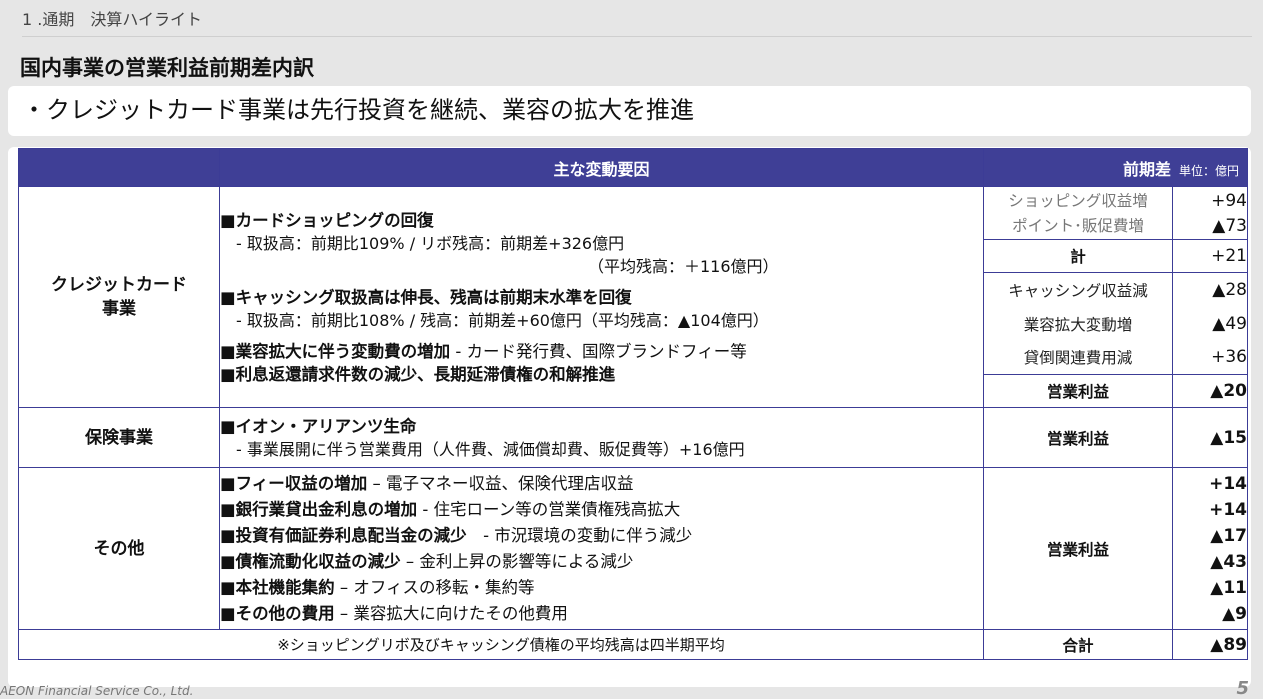 The image size is (1263, 699). What do you see at coordinates (1210, 213) in the screenshot?
I see `credit-value-shopping: +94 ▲73` at bounding box center [1210, 213].